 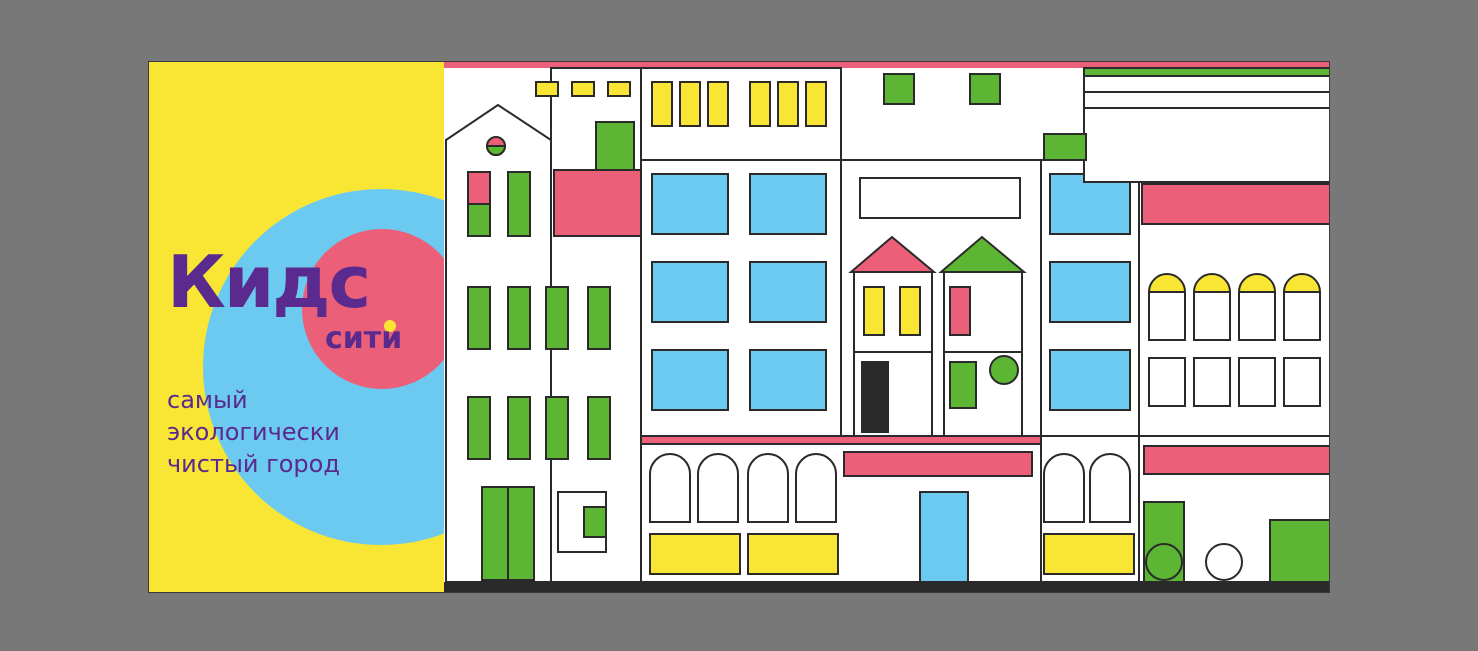 I want to click on tagline: самый экологически чистый город, so click(x=253, y=432).